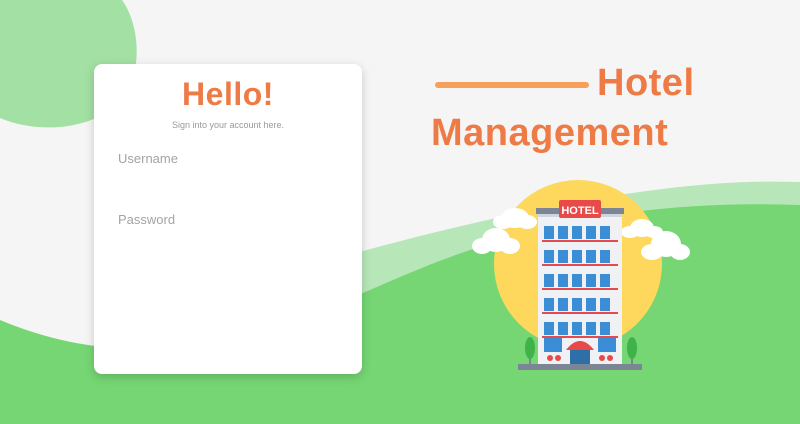 The width and height of the screenshot is (800, 424). I want to click on login-subtitle: Sign into your account here., so click(228, 125).